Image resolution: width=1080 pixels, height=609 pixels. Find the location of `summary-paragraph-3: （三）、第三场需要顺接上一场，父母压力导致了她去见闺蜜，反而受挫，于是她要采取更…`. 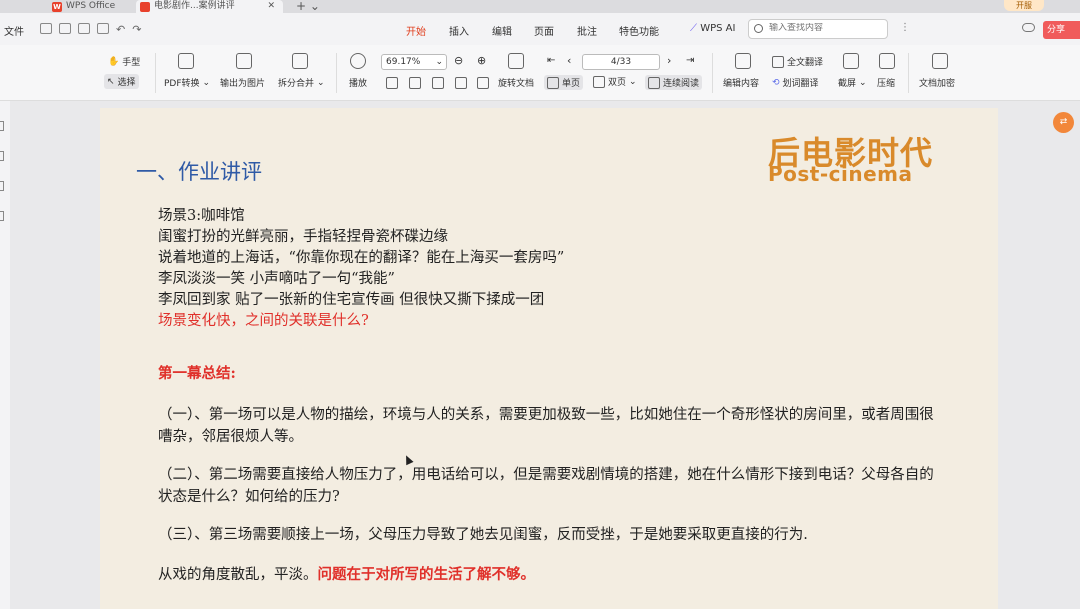

summary-paragraph-3: （三）、第三场需要顺接上一场，父母压力导致了她去见闺蜜，反而受挫，于是她要采取更… is located at coordinates (483, 535).